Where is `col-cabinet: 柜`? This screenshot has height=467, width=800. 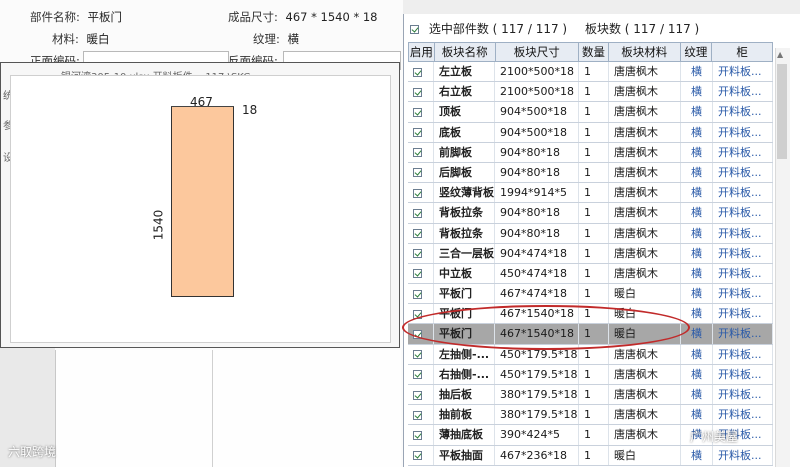 col-cabinet: 柜 is located at coordinates (742, 52).